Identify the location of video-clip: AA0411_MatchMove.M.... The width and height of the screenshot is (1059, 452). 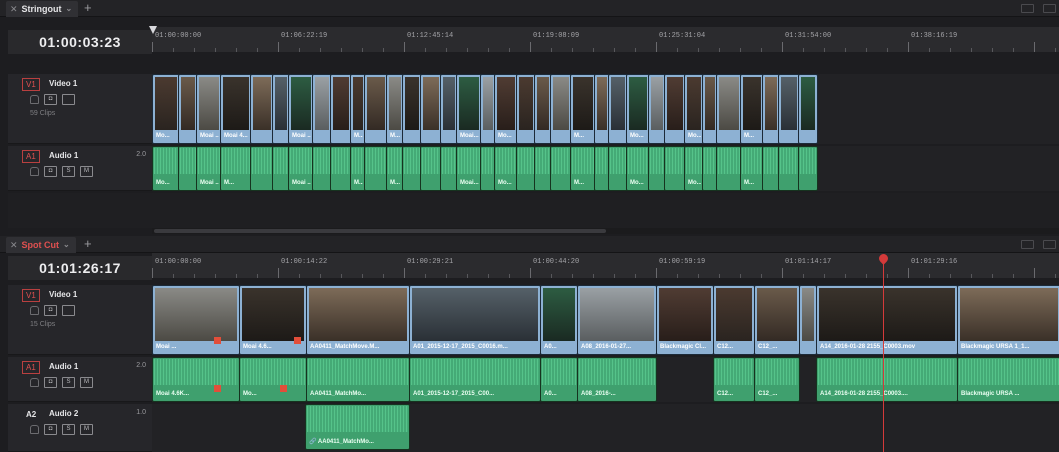
(358, 320).